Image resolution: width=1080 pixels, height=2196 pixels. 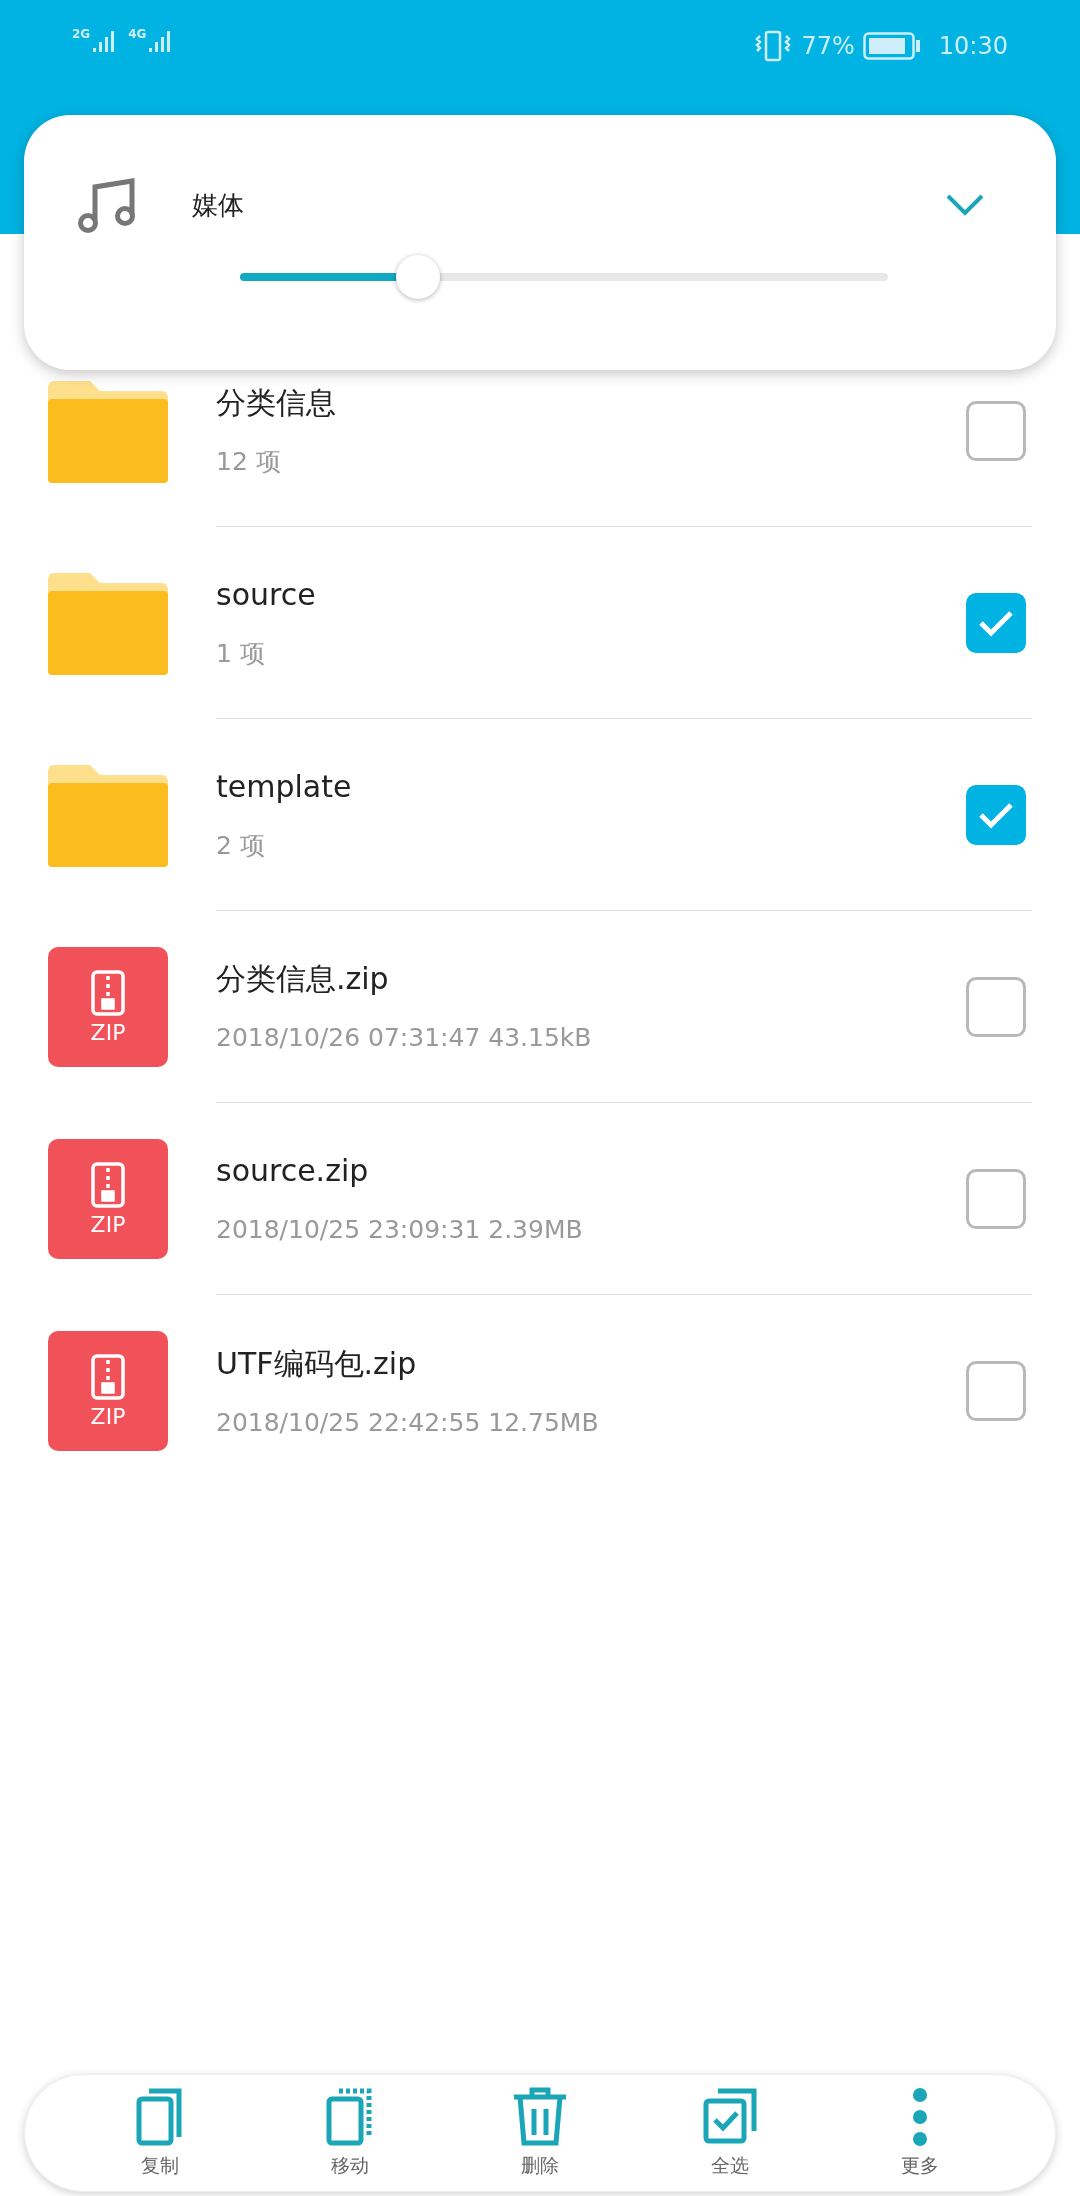 I want to click on toolbar-button: 删除, so click(x=540, y=2133).